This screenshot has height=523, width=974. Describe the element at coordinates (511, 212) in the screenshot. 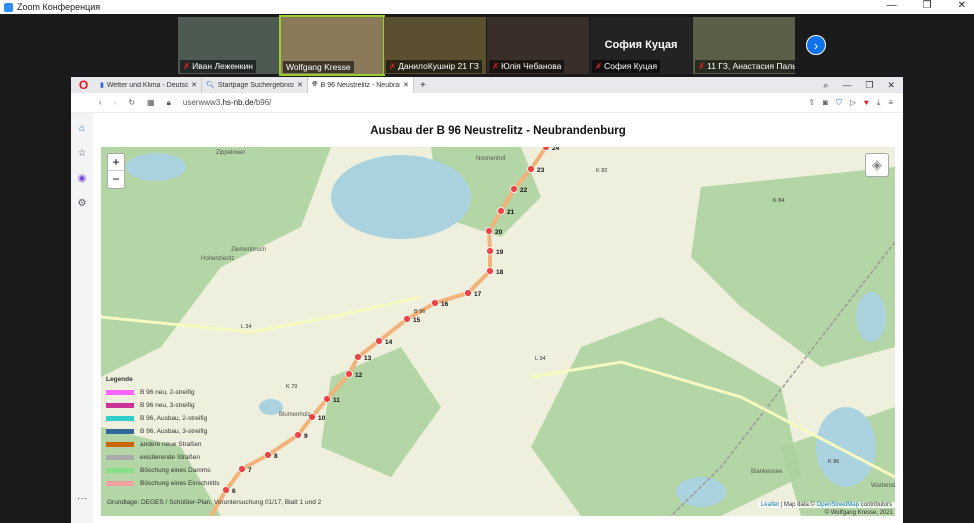

I see `marker-label: 21` at that location.